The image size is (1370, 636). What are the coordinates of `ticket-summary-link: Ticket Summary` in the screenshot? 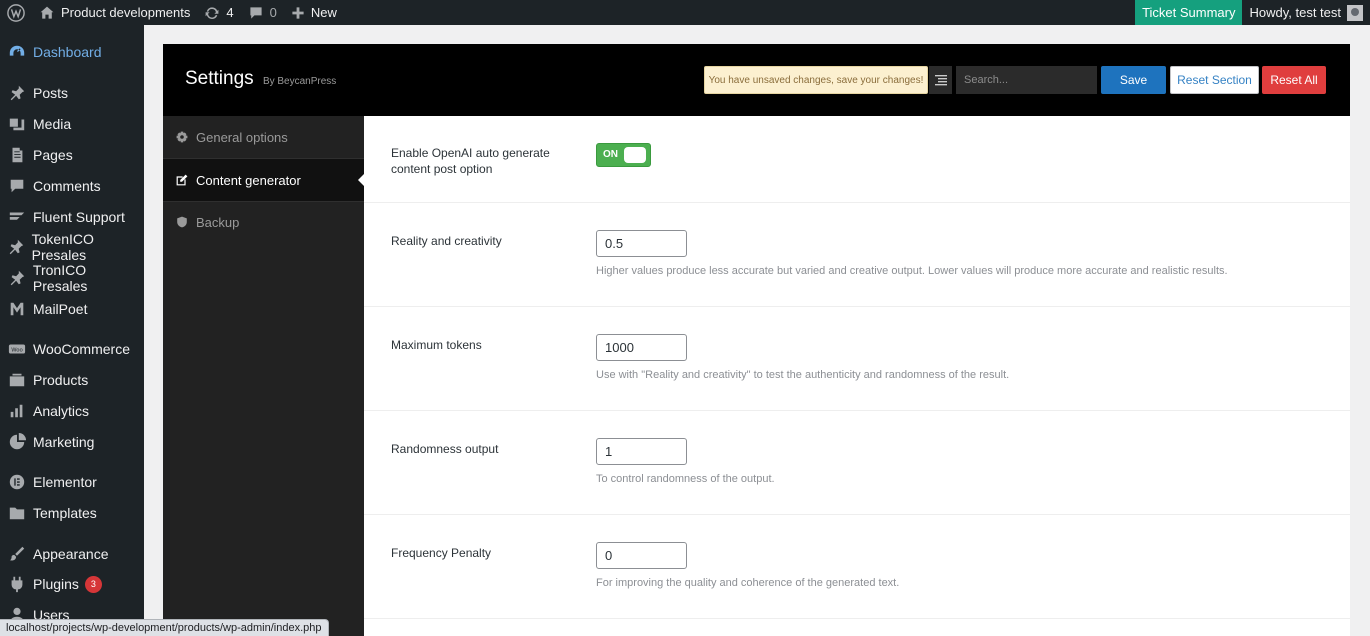 It's located at (1189, 12).